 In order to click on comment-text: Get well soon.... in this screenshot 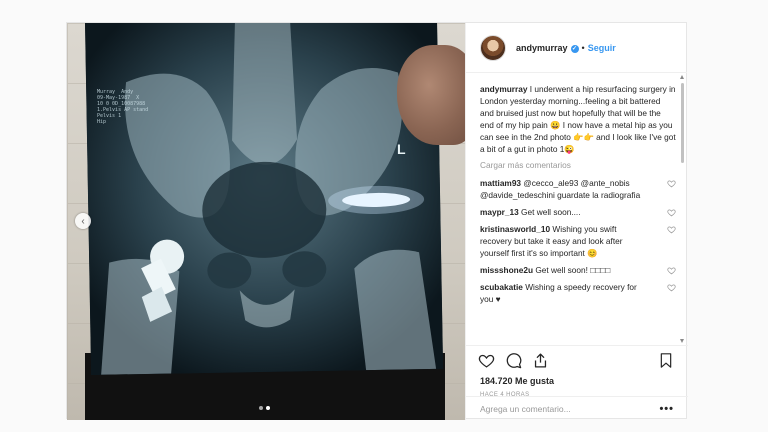, I will do `click(549, 212)`.